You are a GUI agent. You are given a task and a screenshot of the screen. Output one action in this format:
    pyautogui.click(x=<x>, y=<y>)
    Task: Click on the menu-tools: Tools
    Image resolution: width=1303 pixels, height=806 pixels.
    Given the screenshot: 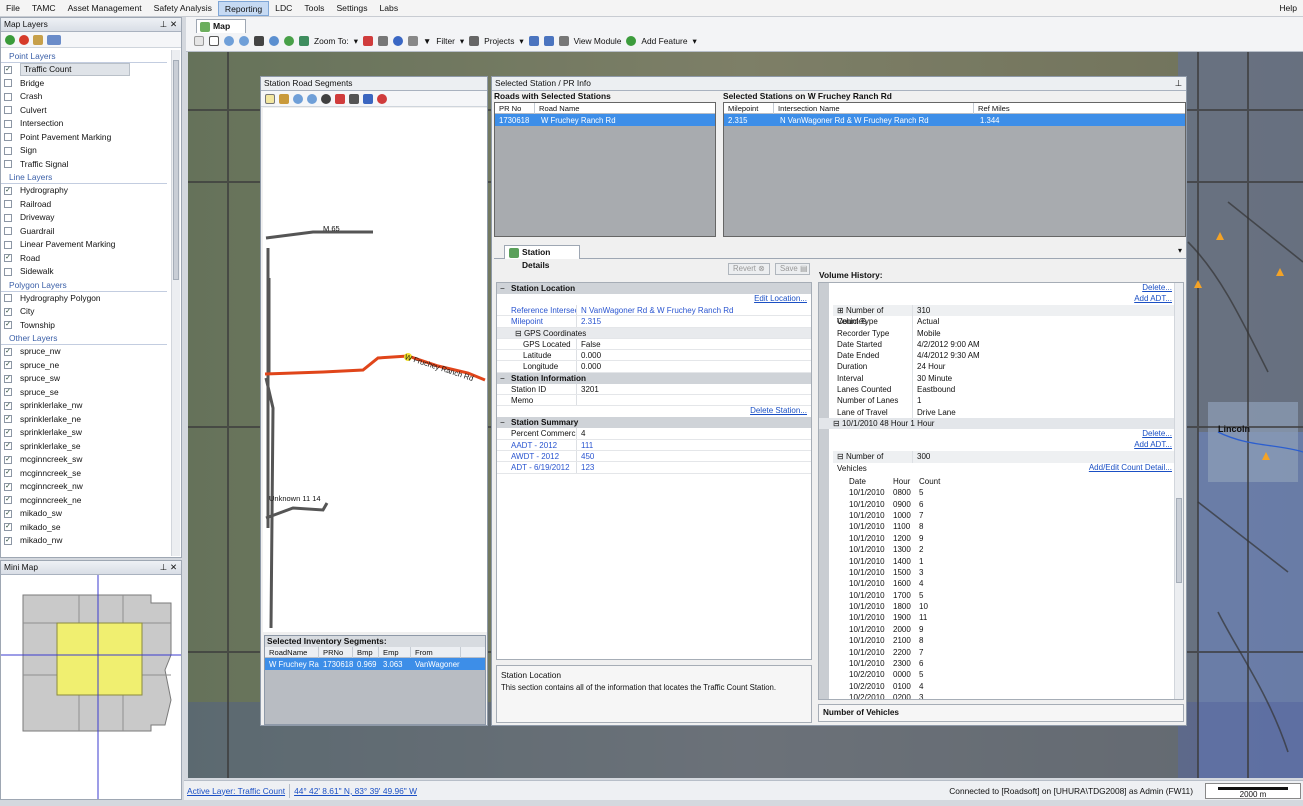 What is the action you would take?
    pyautogui.click(x=314, y=8)
    